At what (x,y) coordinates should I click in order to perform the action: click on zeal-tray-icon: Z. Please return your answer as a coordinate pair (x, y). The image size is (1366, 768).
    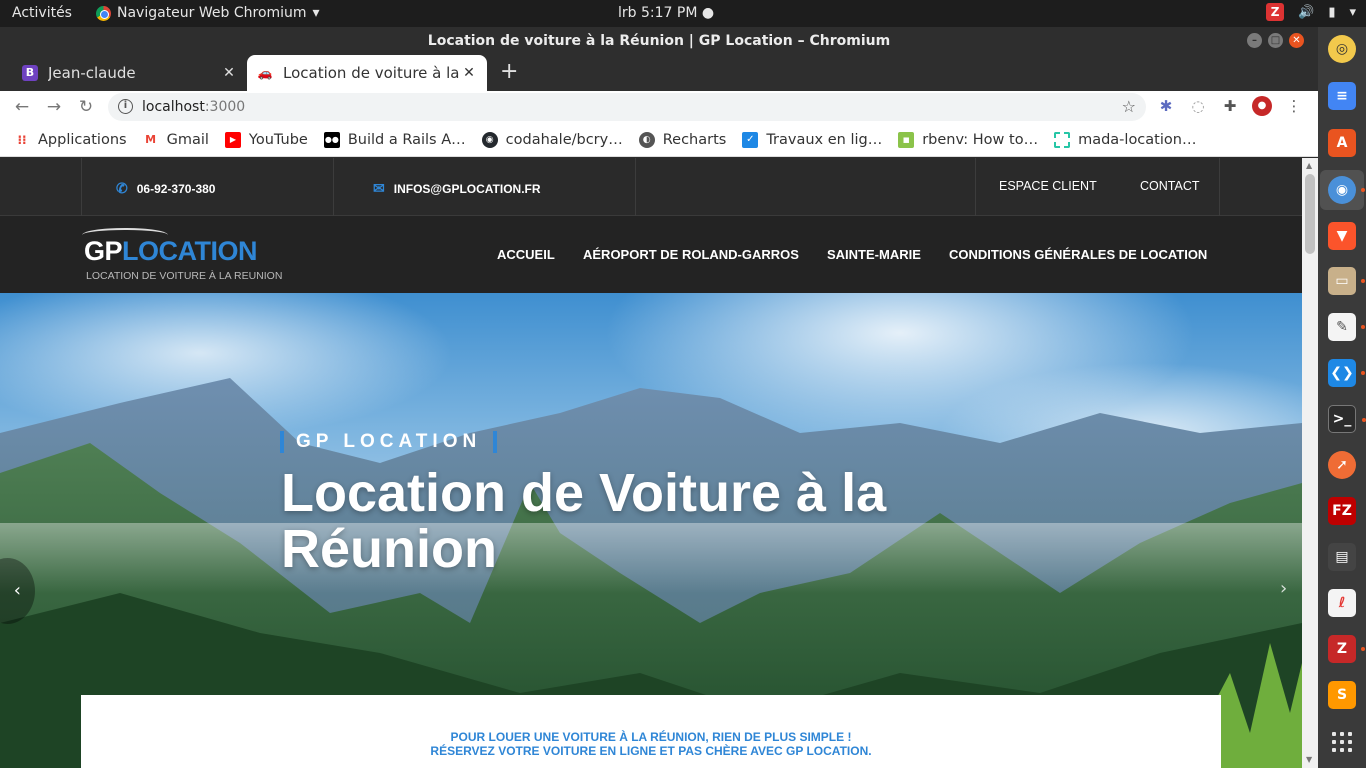
    Looking at the image, I should click on (1275, 12).